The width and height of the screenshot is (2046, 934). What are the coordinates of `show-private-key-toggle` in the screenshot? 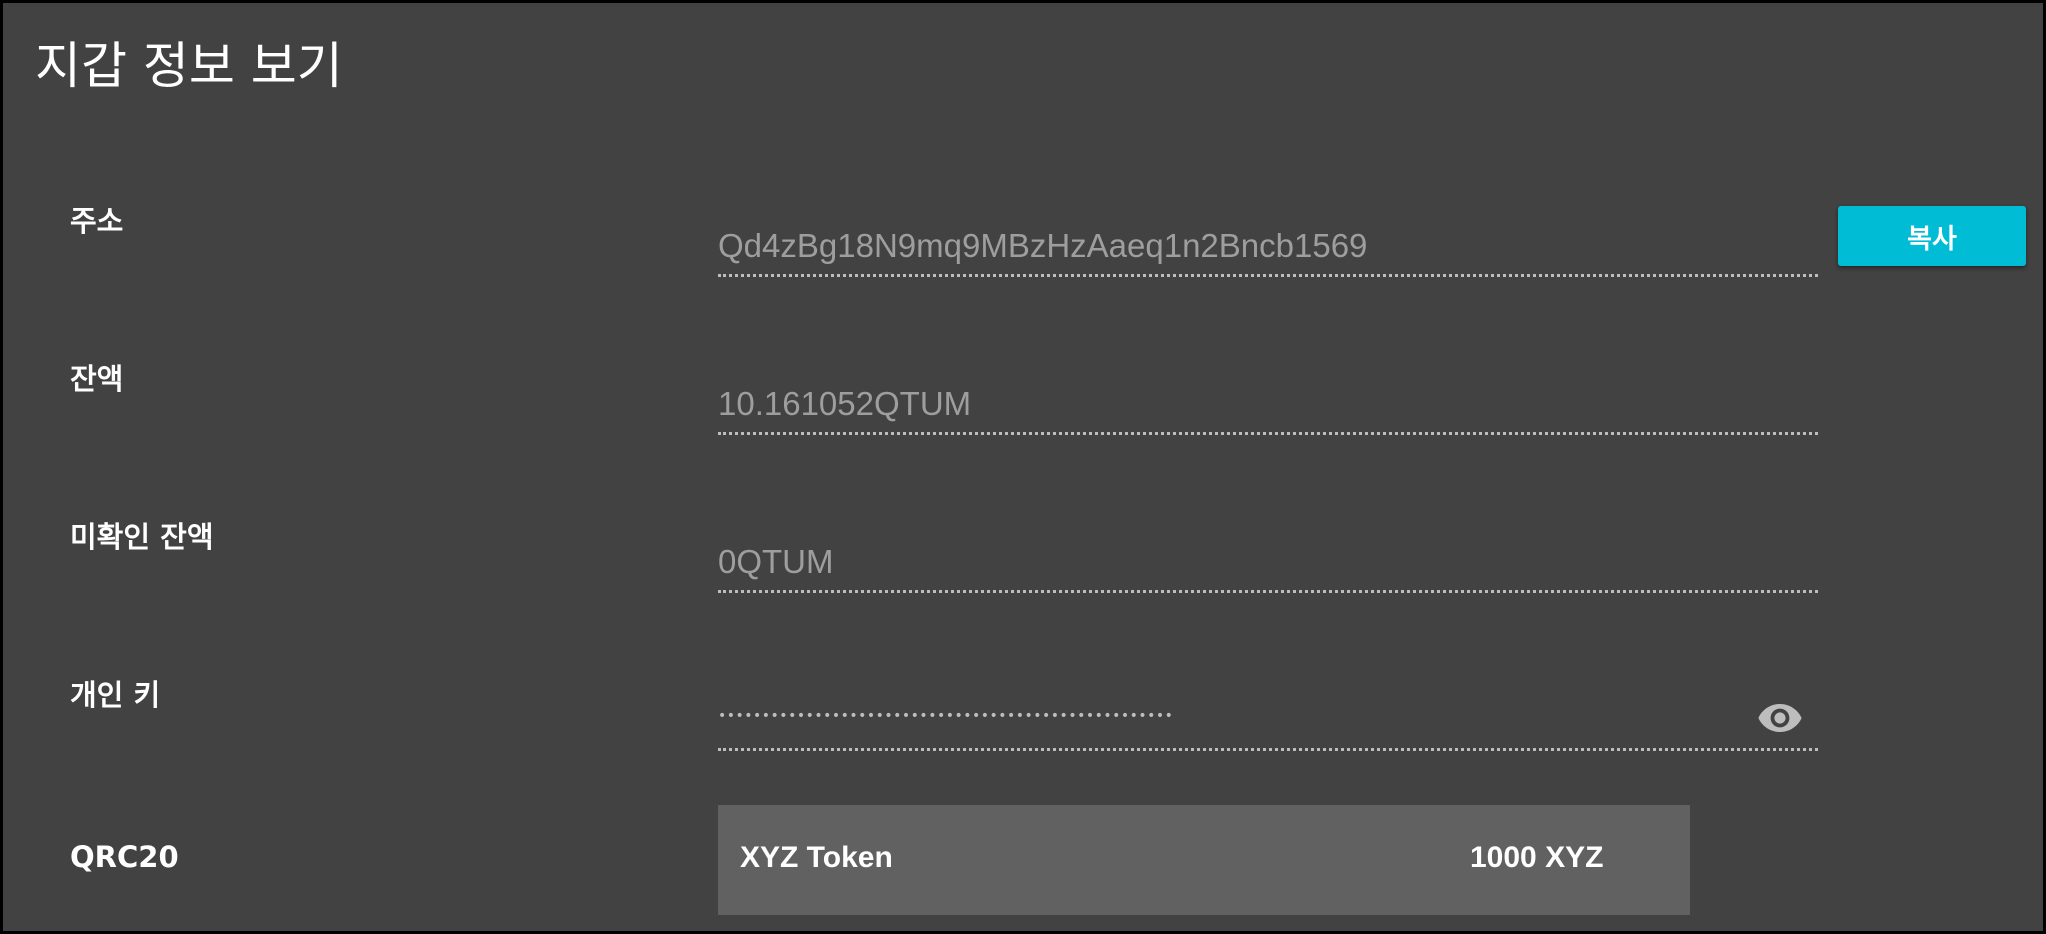 It's located at (1780, 718).